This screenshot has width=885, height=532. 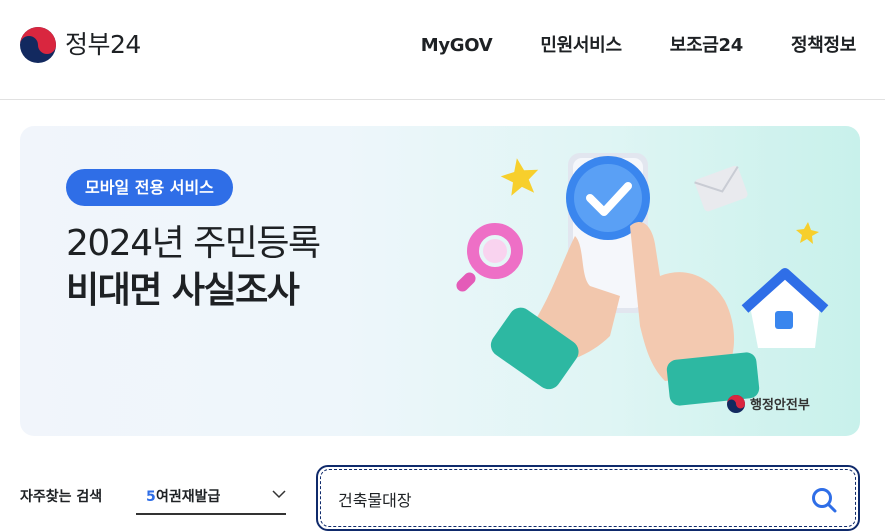 I want to click on ministry-name: 행정안전부, so click(x=780, y=405).